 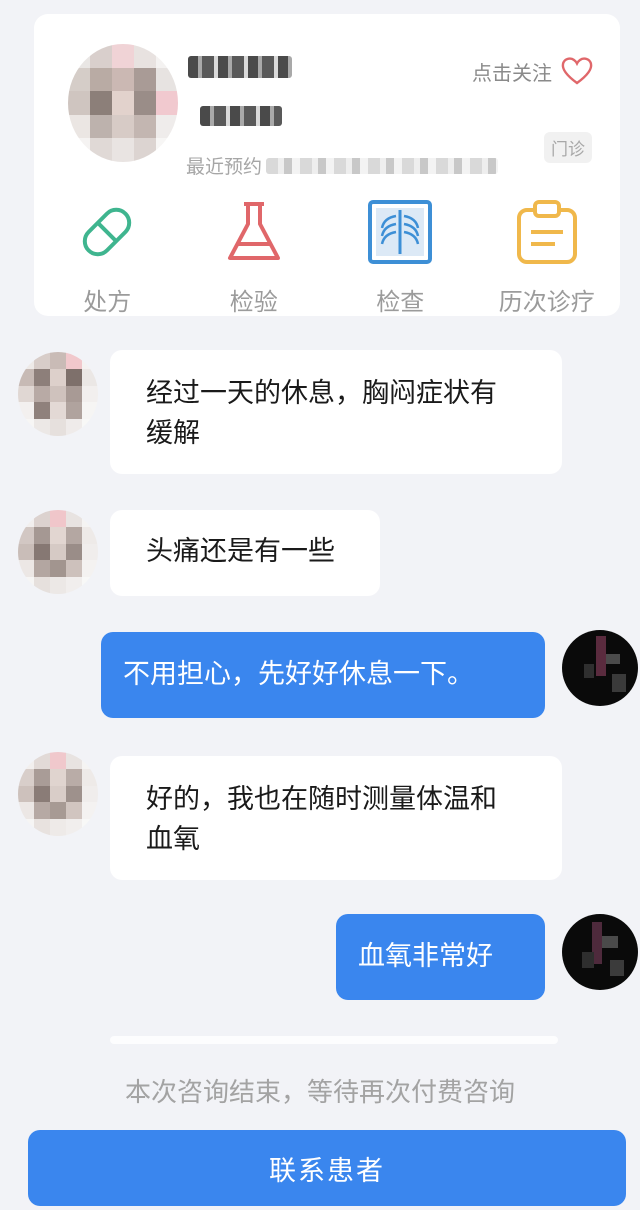 What do you see at coordinates (241, 116) in the screenshot?
I see `patient-info-redacted` at bounding box center [241, 116].